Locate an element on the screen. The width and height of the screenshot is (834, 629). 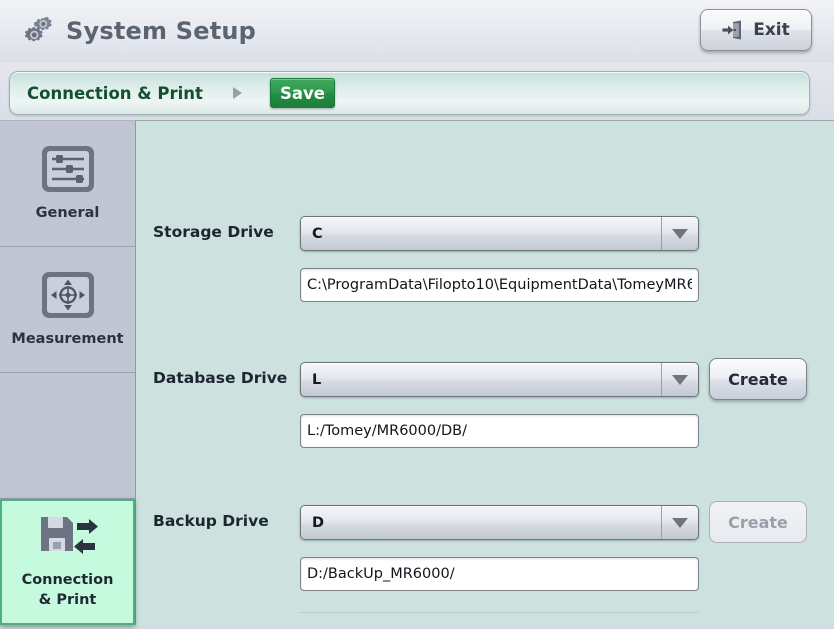
database-drive-label: Database Drive is located at coordinates (220, 378).